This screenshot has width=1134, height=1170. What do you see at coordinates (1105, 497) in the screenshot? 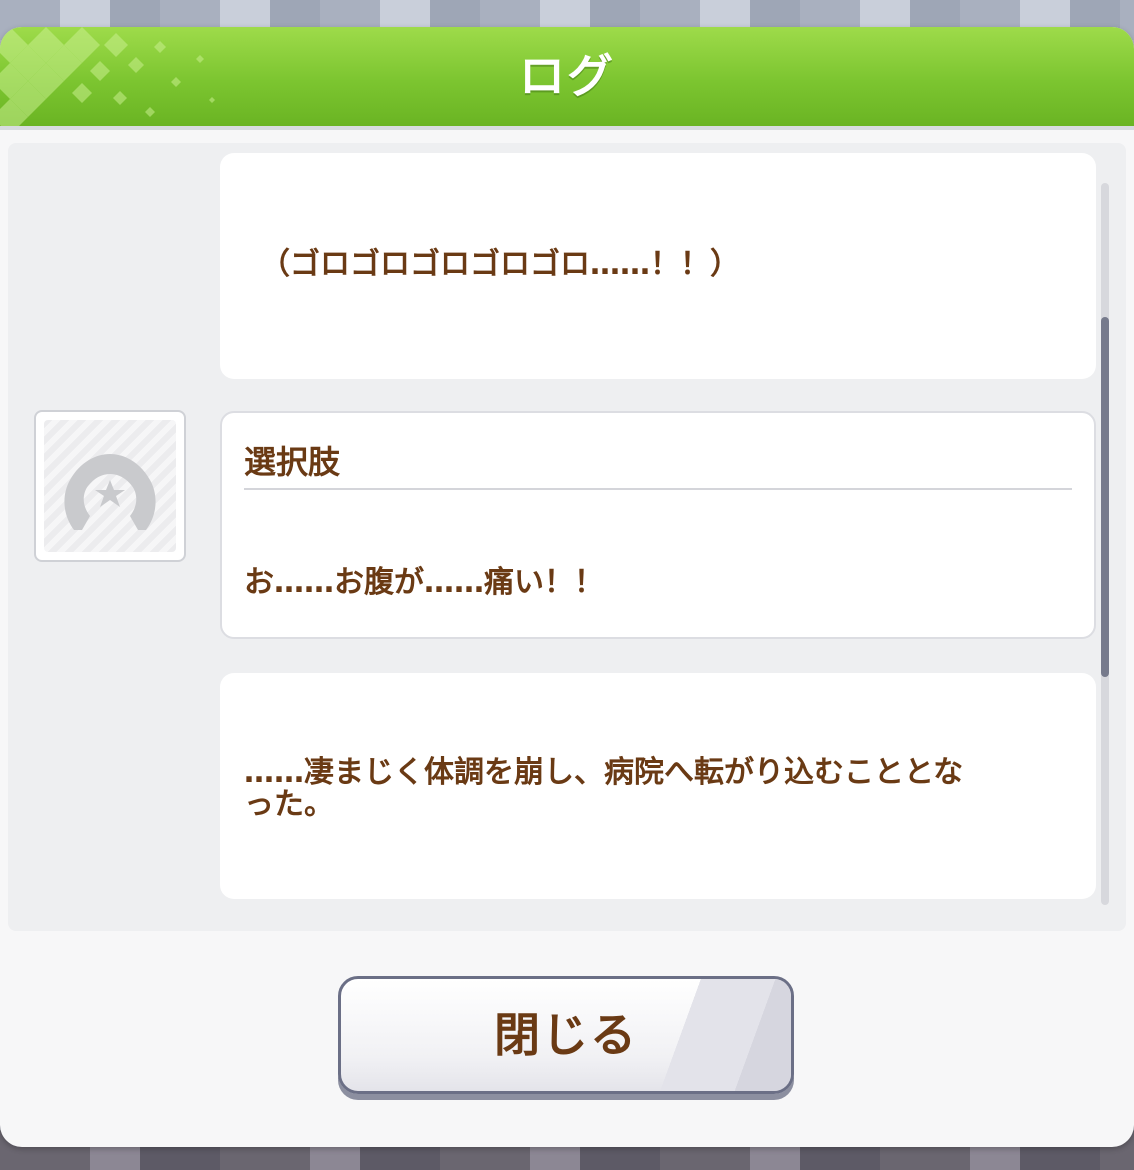
I see `scrollbar-thumb` at bounding box center [1105, 497].